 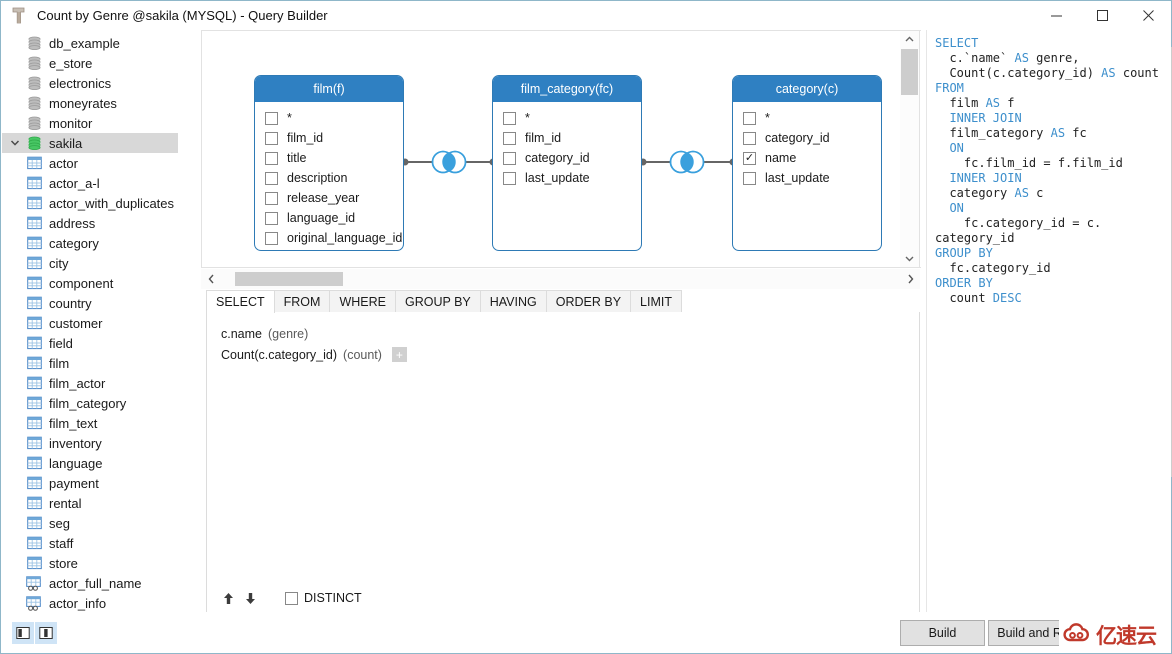 What do you see at coordinates (90, 483) in the screenshot?
I see `sidebar-item-payment: payment` at bounding box center [90, 483].